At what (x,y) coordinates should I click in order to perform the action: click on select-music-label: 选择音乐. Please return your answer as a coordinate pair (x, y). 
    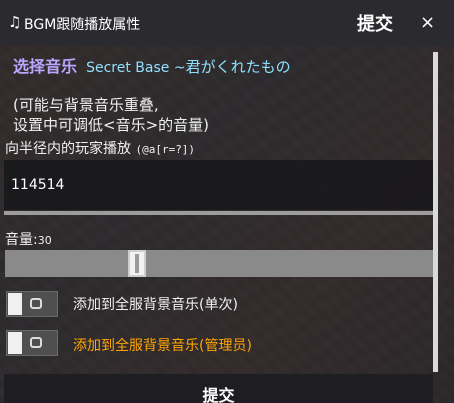
    Looking at the image, I should click on (45, 66).